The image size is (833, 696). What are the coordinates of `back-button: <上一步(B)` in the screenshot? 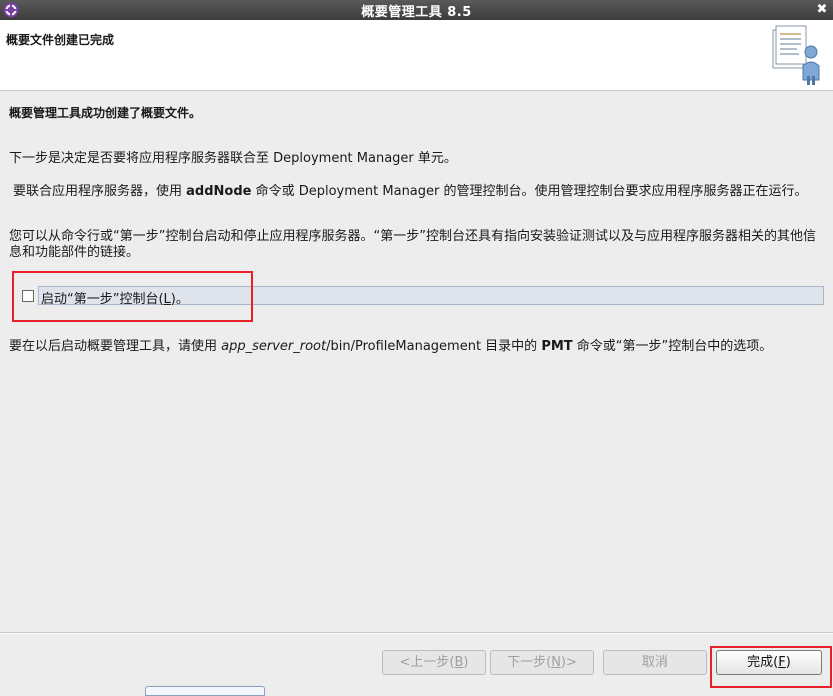 It's located at (434, 662).